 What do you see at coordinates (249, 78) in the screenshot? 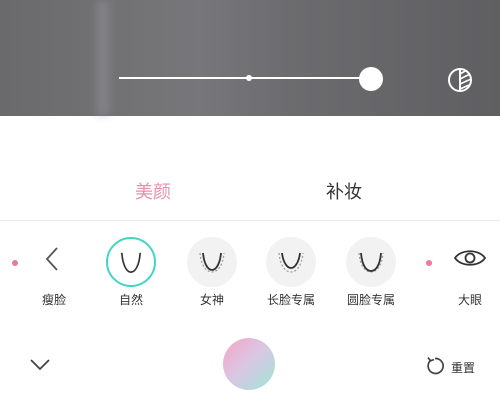
I see `intensity-slider-default-mark` at bounding box center [249, 78].